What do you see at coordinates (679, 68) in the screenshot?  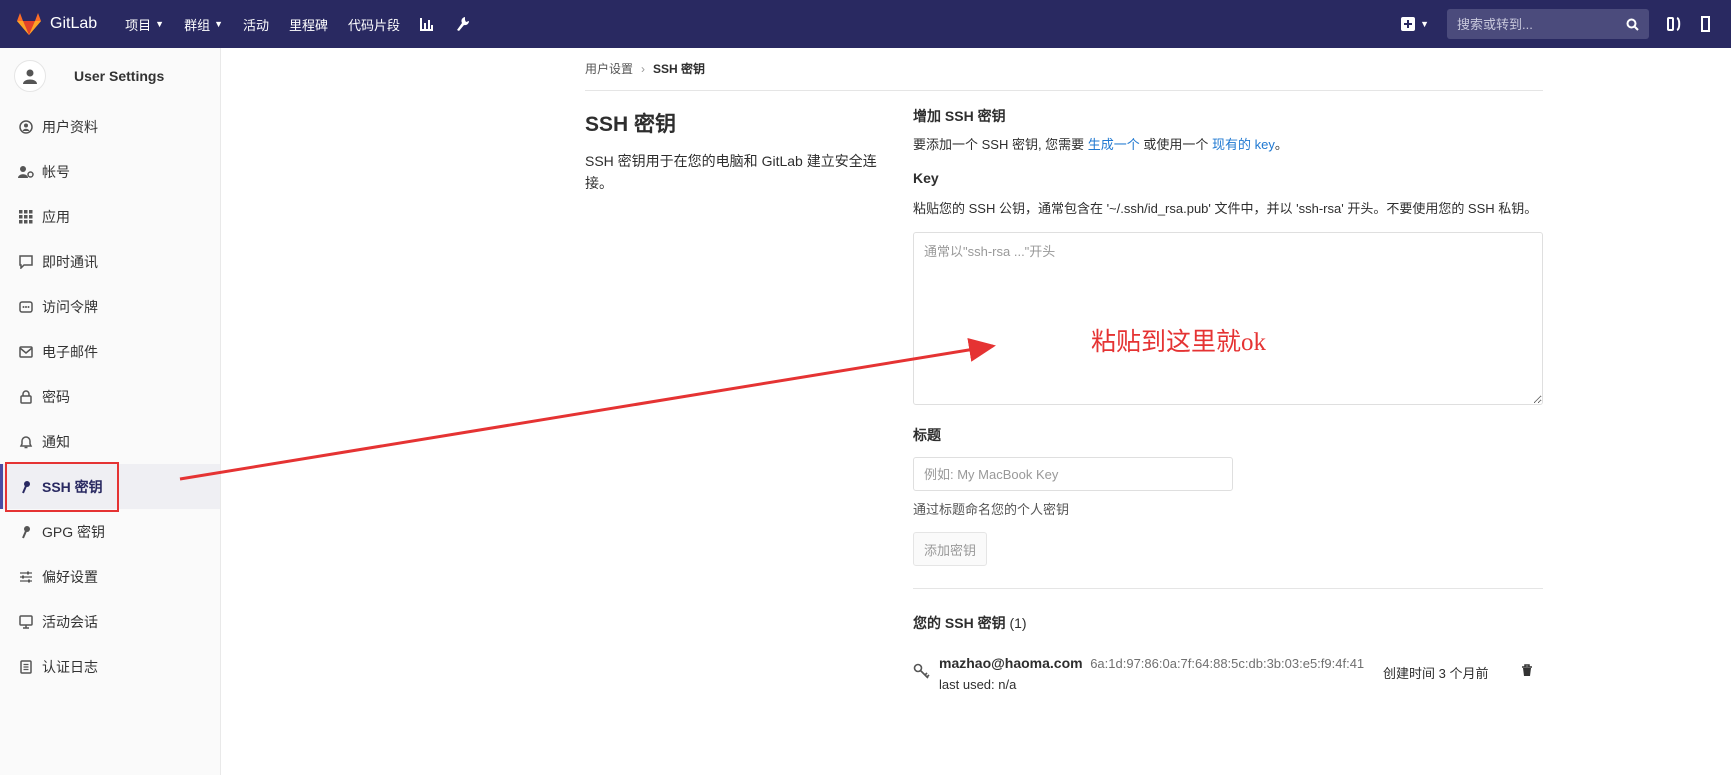 I see `breadcrumb-current: SSH 密钥` at bounding box center [679, 68].